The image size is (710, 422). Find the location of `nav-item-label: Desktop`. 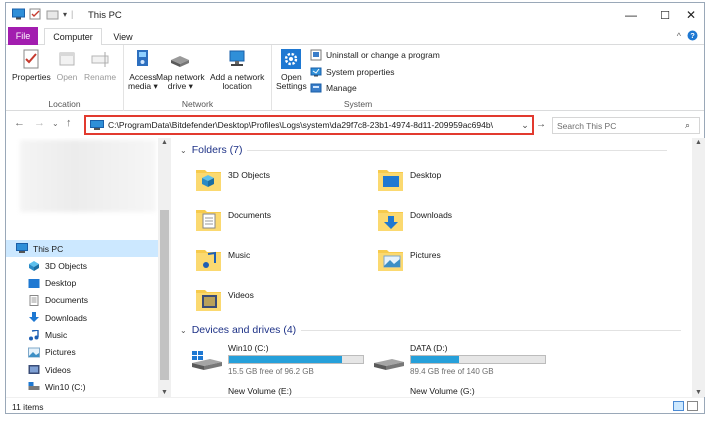

nav-item-label: Desktop is located at coordinates (61, 283).